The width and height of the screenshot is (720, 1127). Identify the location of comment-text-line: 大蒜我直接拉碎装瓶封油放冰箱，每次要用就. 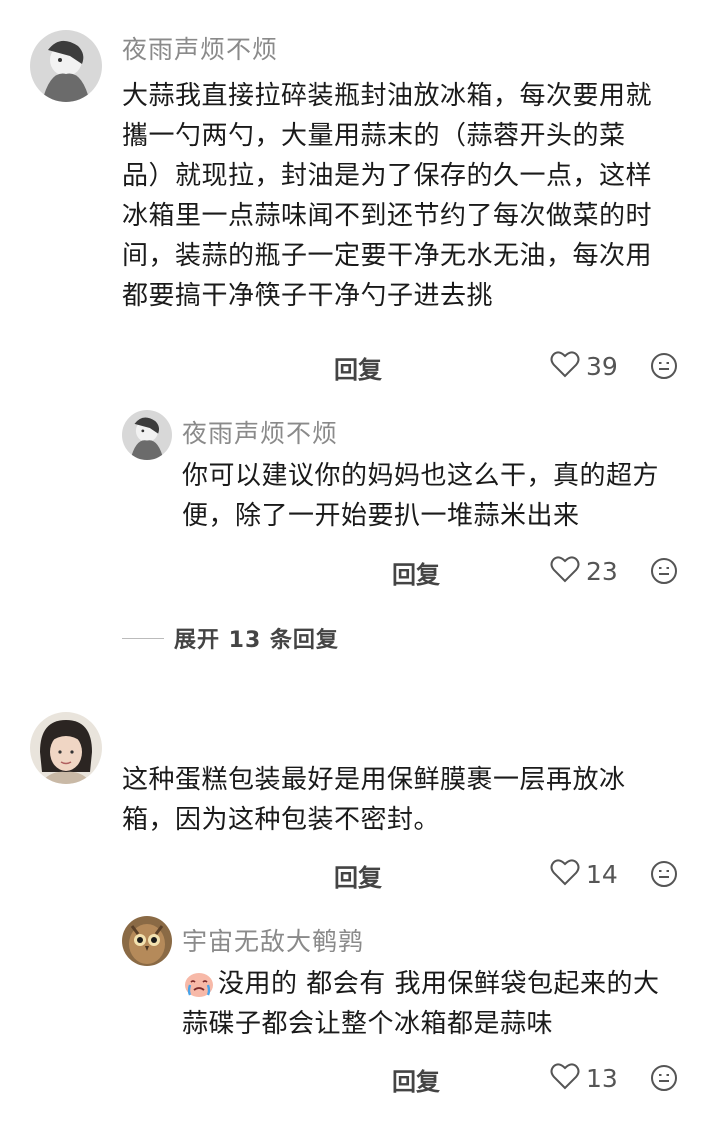
(387, 96).